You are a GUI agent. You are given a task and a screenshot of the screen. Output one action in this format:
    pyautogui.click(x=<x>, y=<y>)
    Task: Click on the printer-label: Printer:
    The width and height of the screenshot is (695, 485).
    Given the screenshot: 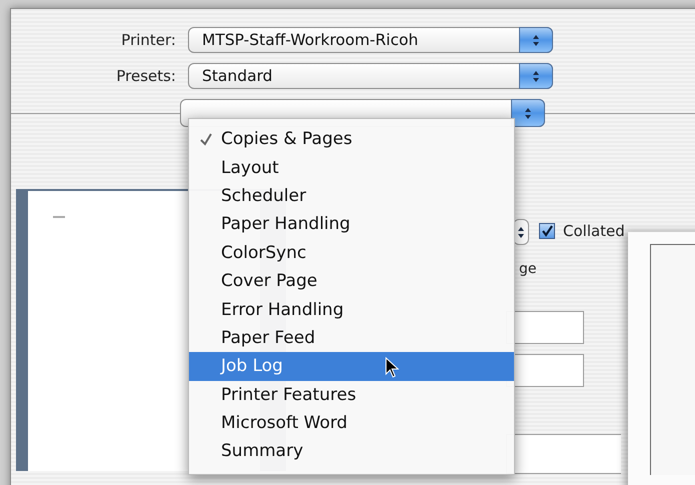 What is the action you would take?
    pyautogui.click(x=148, y=40)
    